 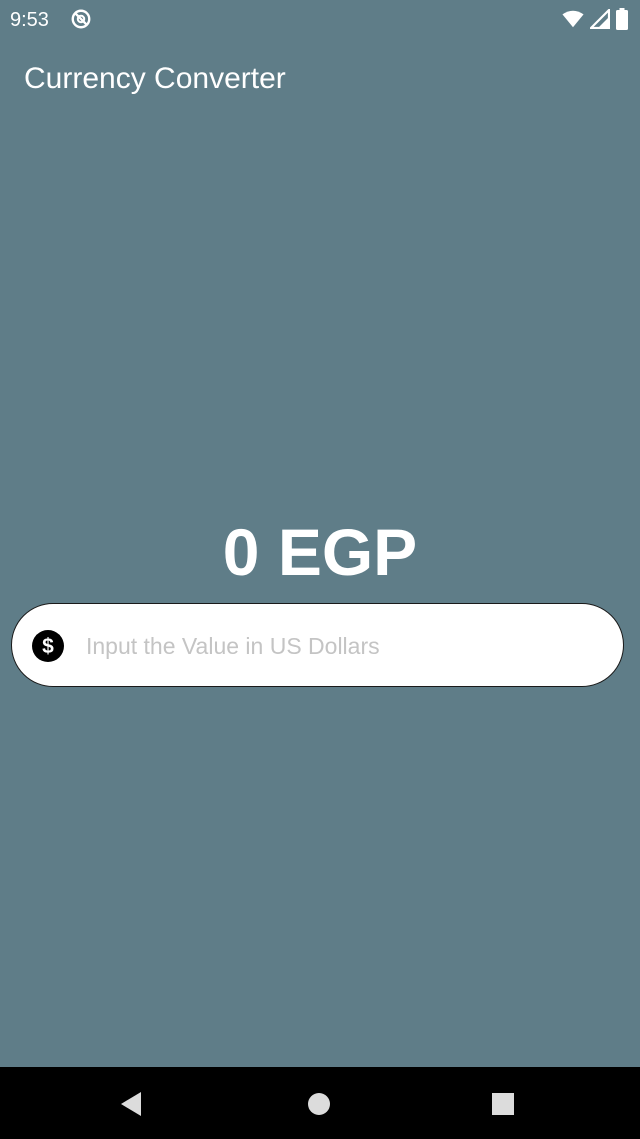 I want to click on status-time: 9:53, so click(x=29, y=20).